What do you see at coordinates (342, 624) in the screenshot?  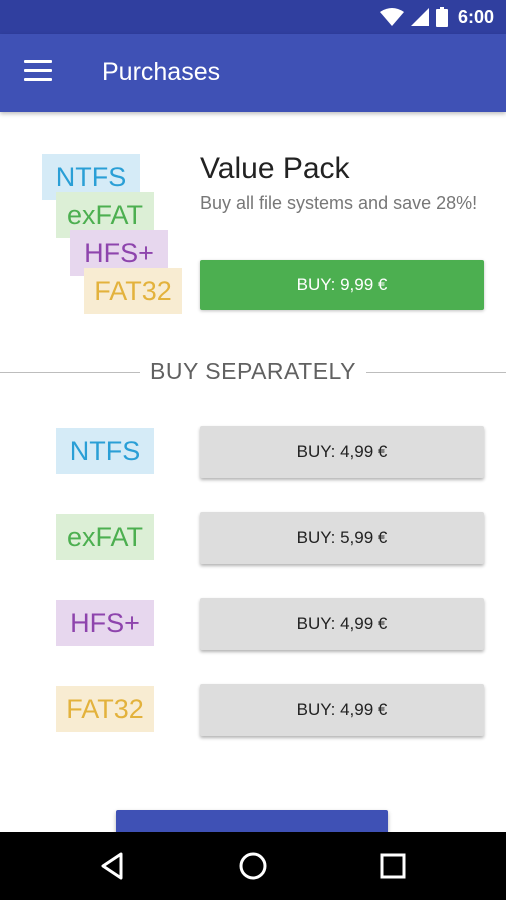 I see `buy-hfs-button: BUY: 4,99 €` at bounding box center [342, 624].